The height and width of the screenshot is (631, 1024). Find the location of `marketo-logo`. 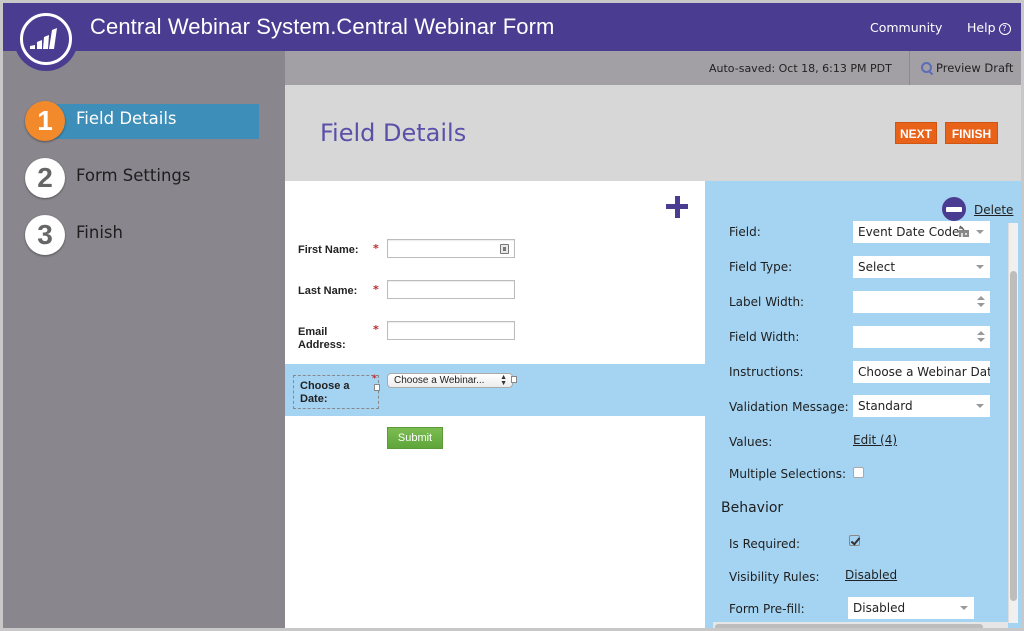

marketo-logo is located at coordinates (46, 39).